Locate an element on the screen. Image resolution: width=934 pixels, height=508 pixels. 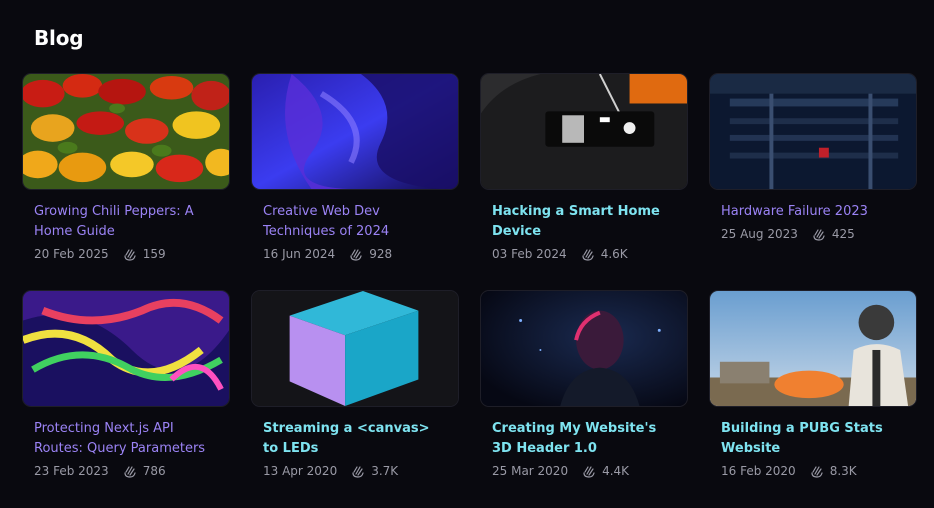
led-cube-image is located at coordinates (355, 348).